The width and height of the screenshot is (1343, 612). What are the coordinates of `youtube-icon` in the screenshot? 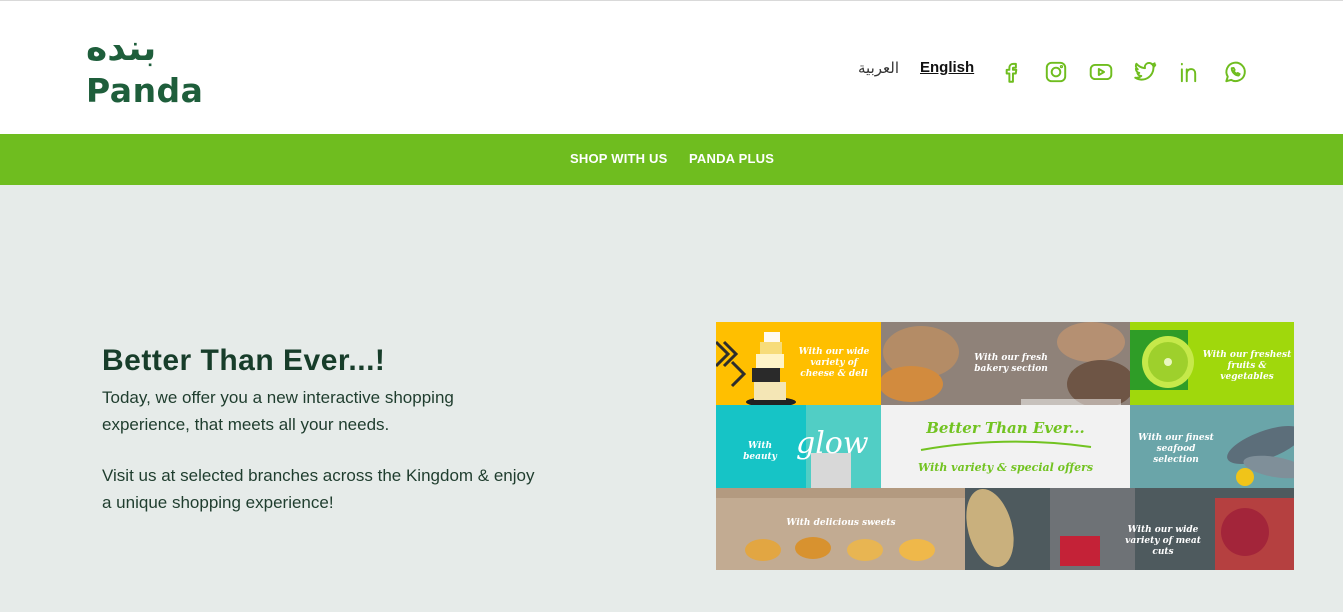 It's located at (1101, 72).